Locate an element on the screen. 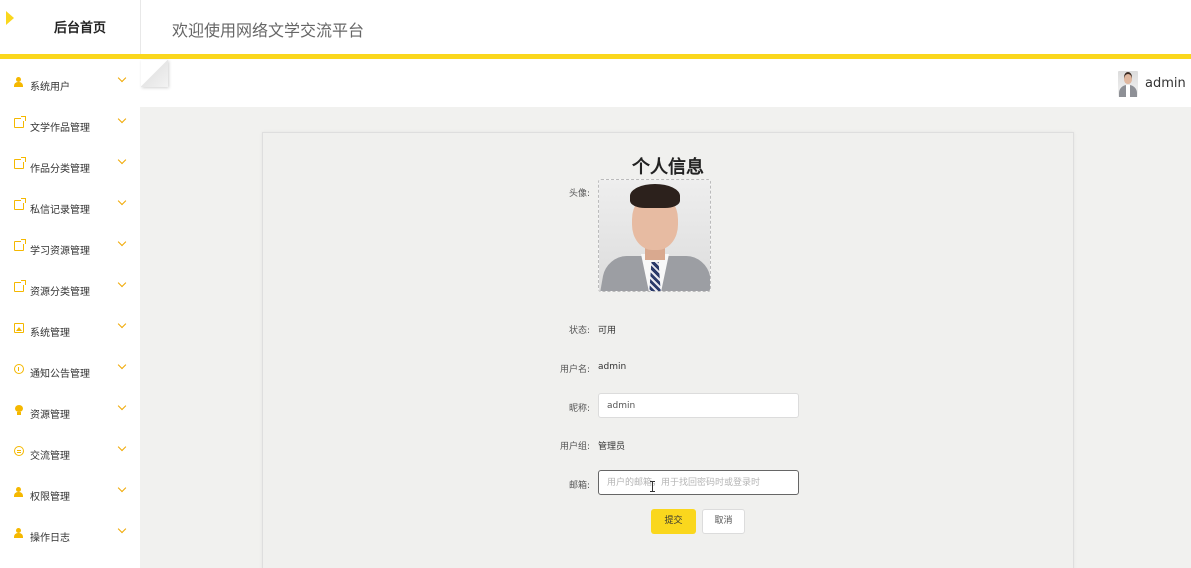 This screenshot has width=1191, height=568. top-header: 后台首页 欢迎使用网络文学交流平台 is located at coordinates (595, 27).